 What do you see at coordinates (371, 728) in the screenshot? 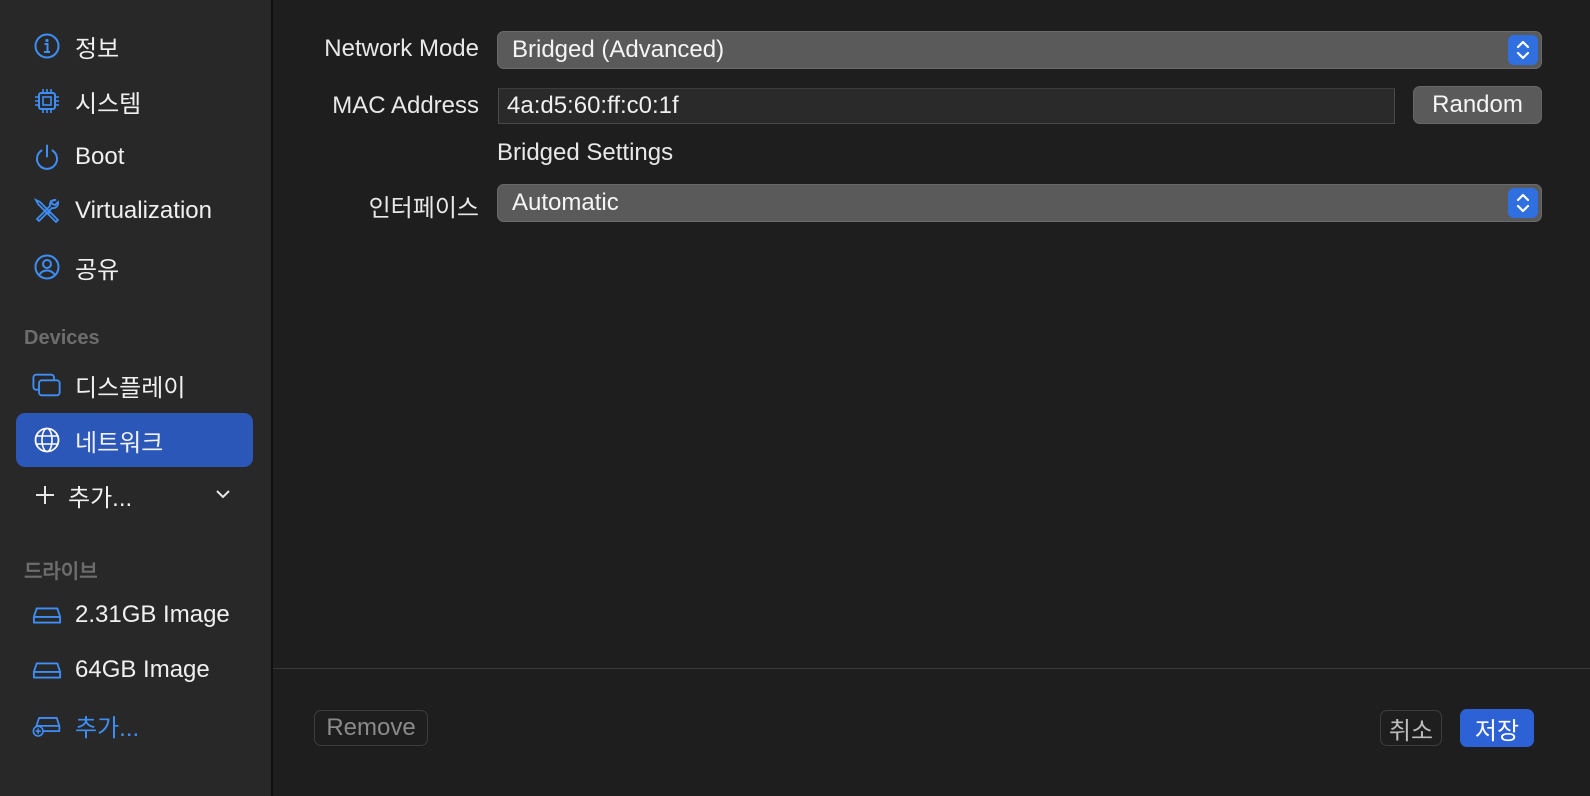
I see `remove-button: Remove` at bounding box center [371, 728].